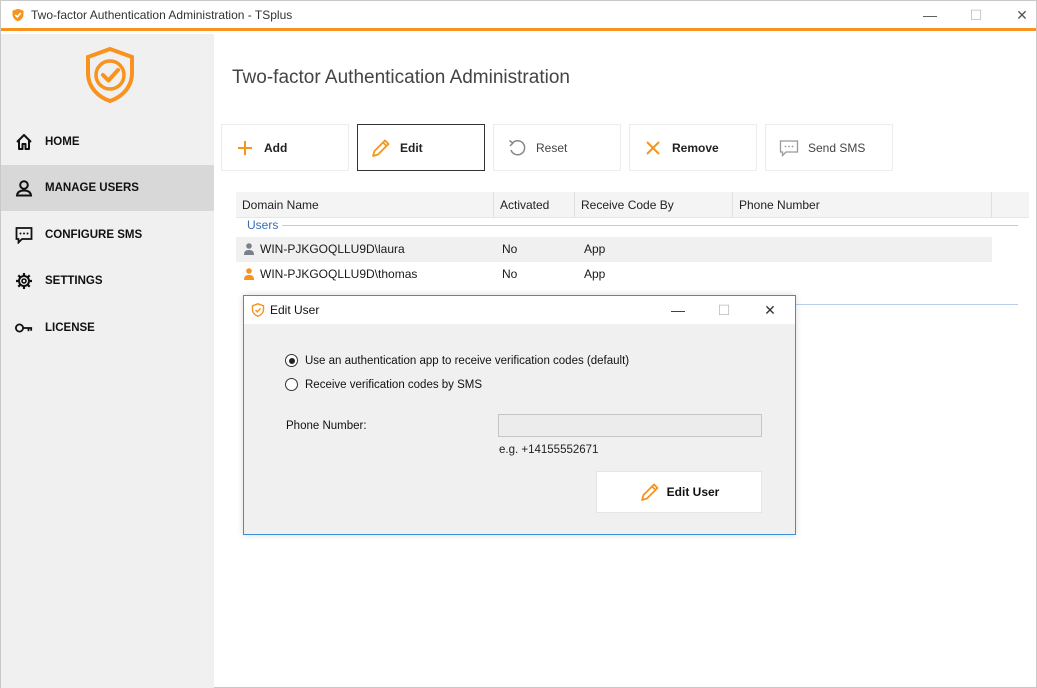 This screenshot has width=1037, height=688. What do you see at coordinates (326, 426) in the screenshot?
I see `phone-number-label: Phone Number:` at bounding box center [326, 426].